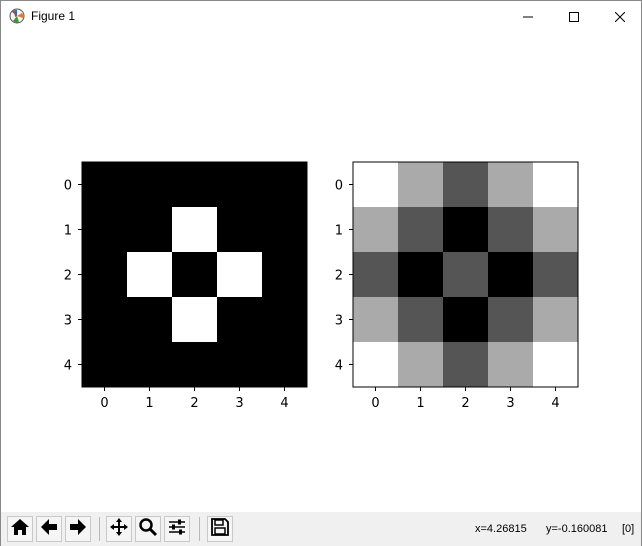 The width and height of the screenshot is (642, 546). I want to click on left-x-tick-label: 3, so click(239, 403).